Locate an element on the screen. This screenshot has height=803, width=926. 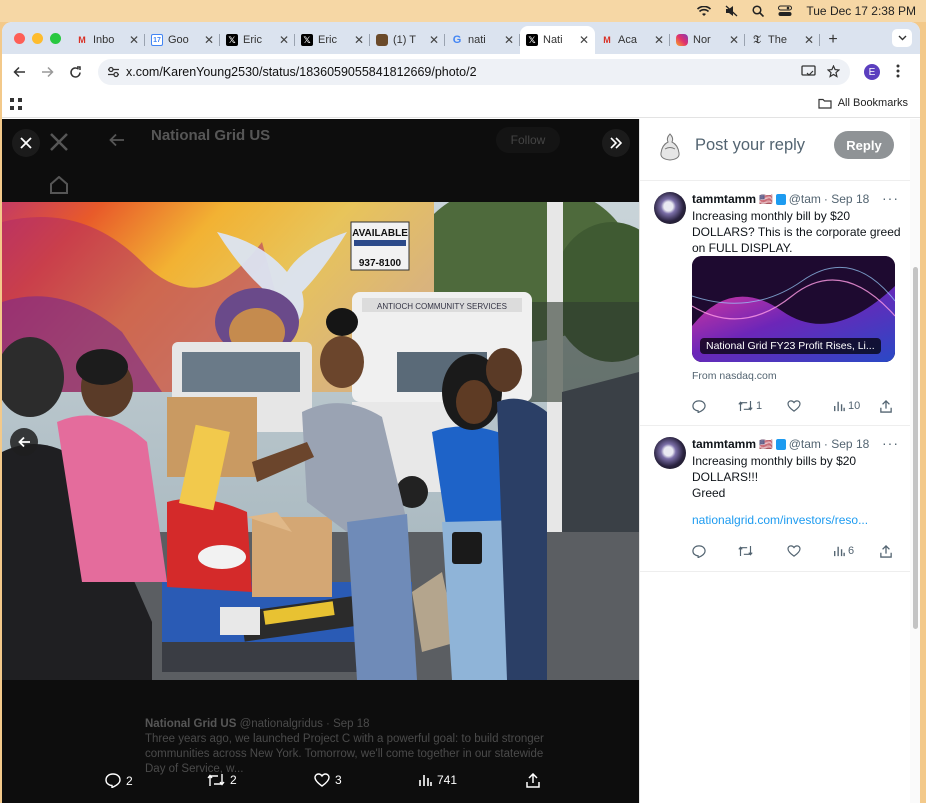
previous-photo-button is located at coordinates (24, 442).